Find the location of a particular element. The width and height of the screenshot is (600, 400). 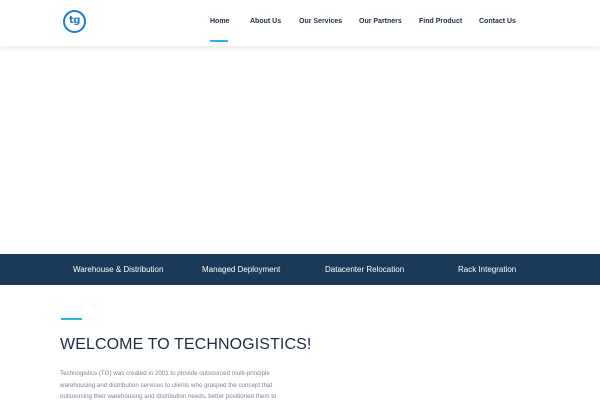

nav-contact-us: Contact Us is located at coordinates (497, 21).